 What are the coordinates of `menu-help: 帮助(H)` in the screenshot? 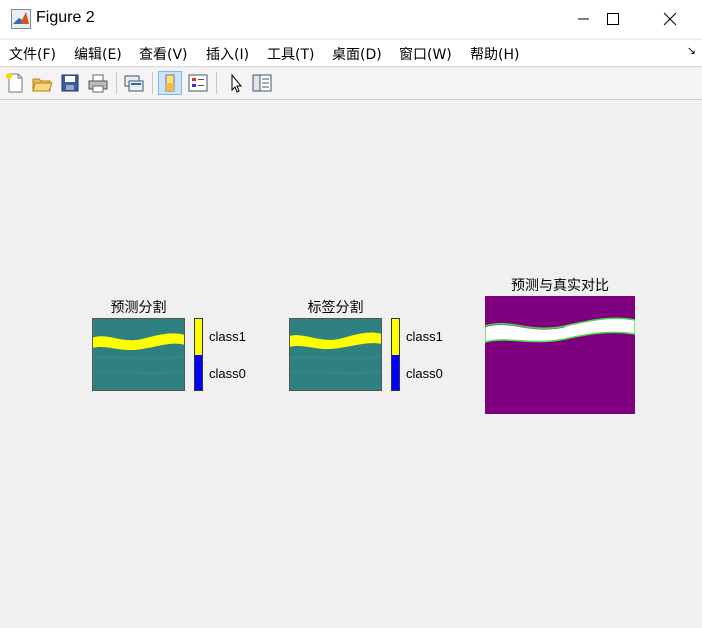 It's located at (494, 54).